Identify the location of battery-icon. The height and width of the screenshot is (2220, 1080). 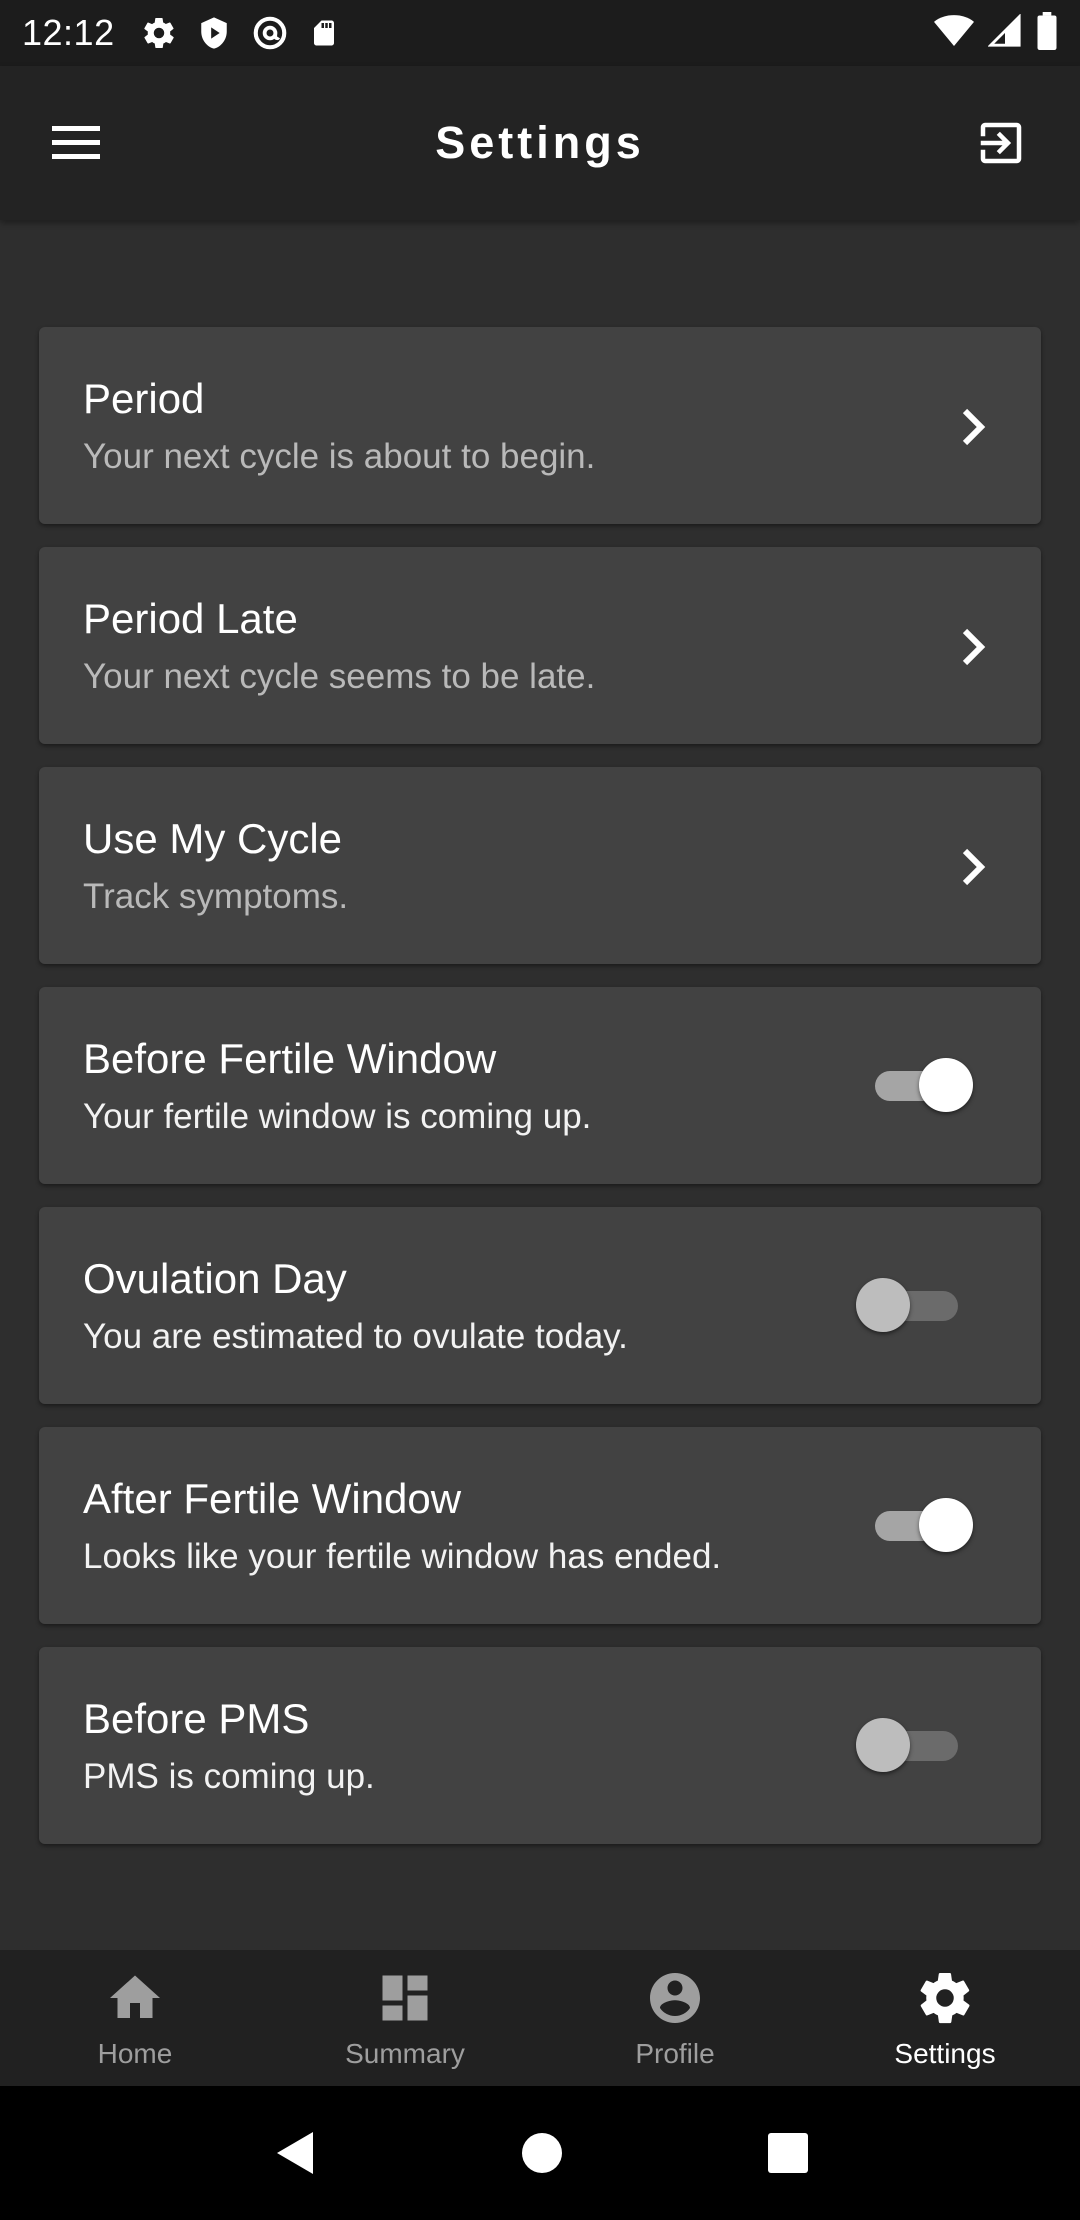
(1047, 33).